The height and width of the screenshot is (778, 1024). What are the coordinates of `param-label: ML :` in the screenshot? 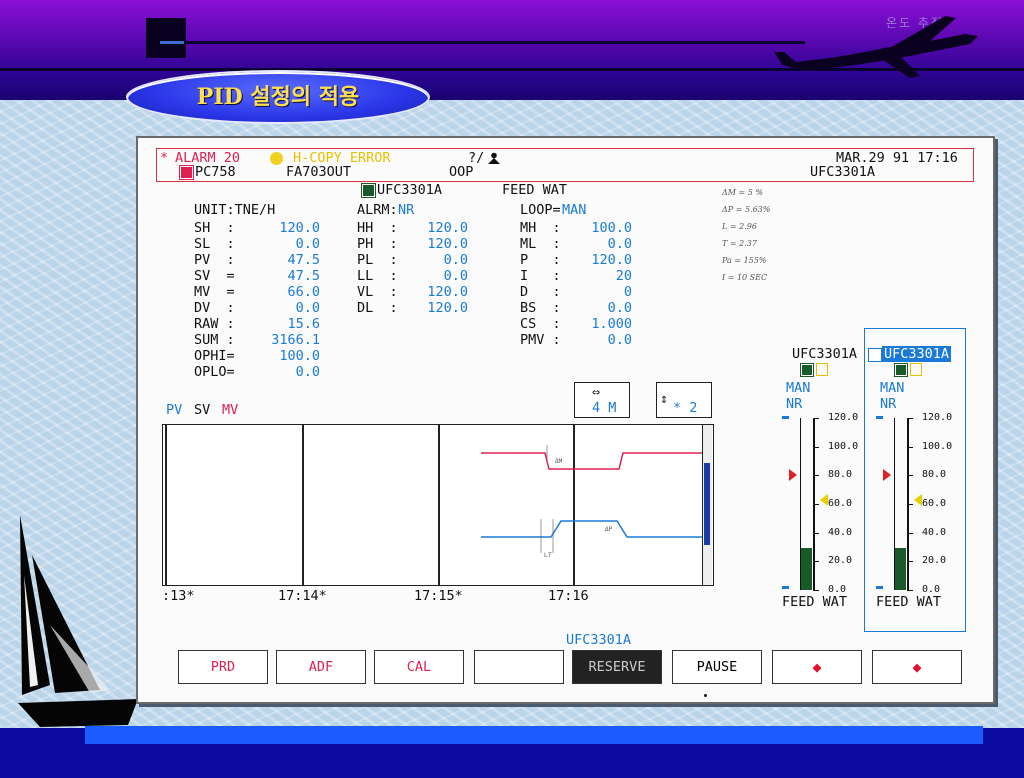 It's located at (540, 244).